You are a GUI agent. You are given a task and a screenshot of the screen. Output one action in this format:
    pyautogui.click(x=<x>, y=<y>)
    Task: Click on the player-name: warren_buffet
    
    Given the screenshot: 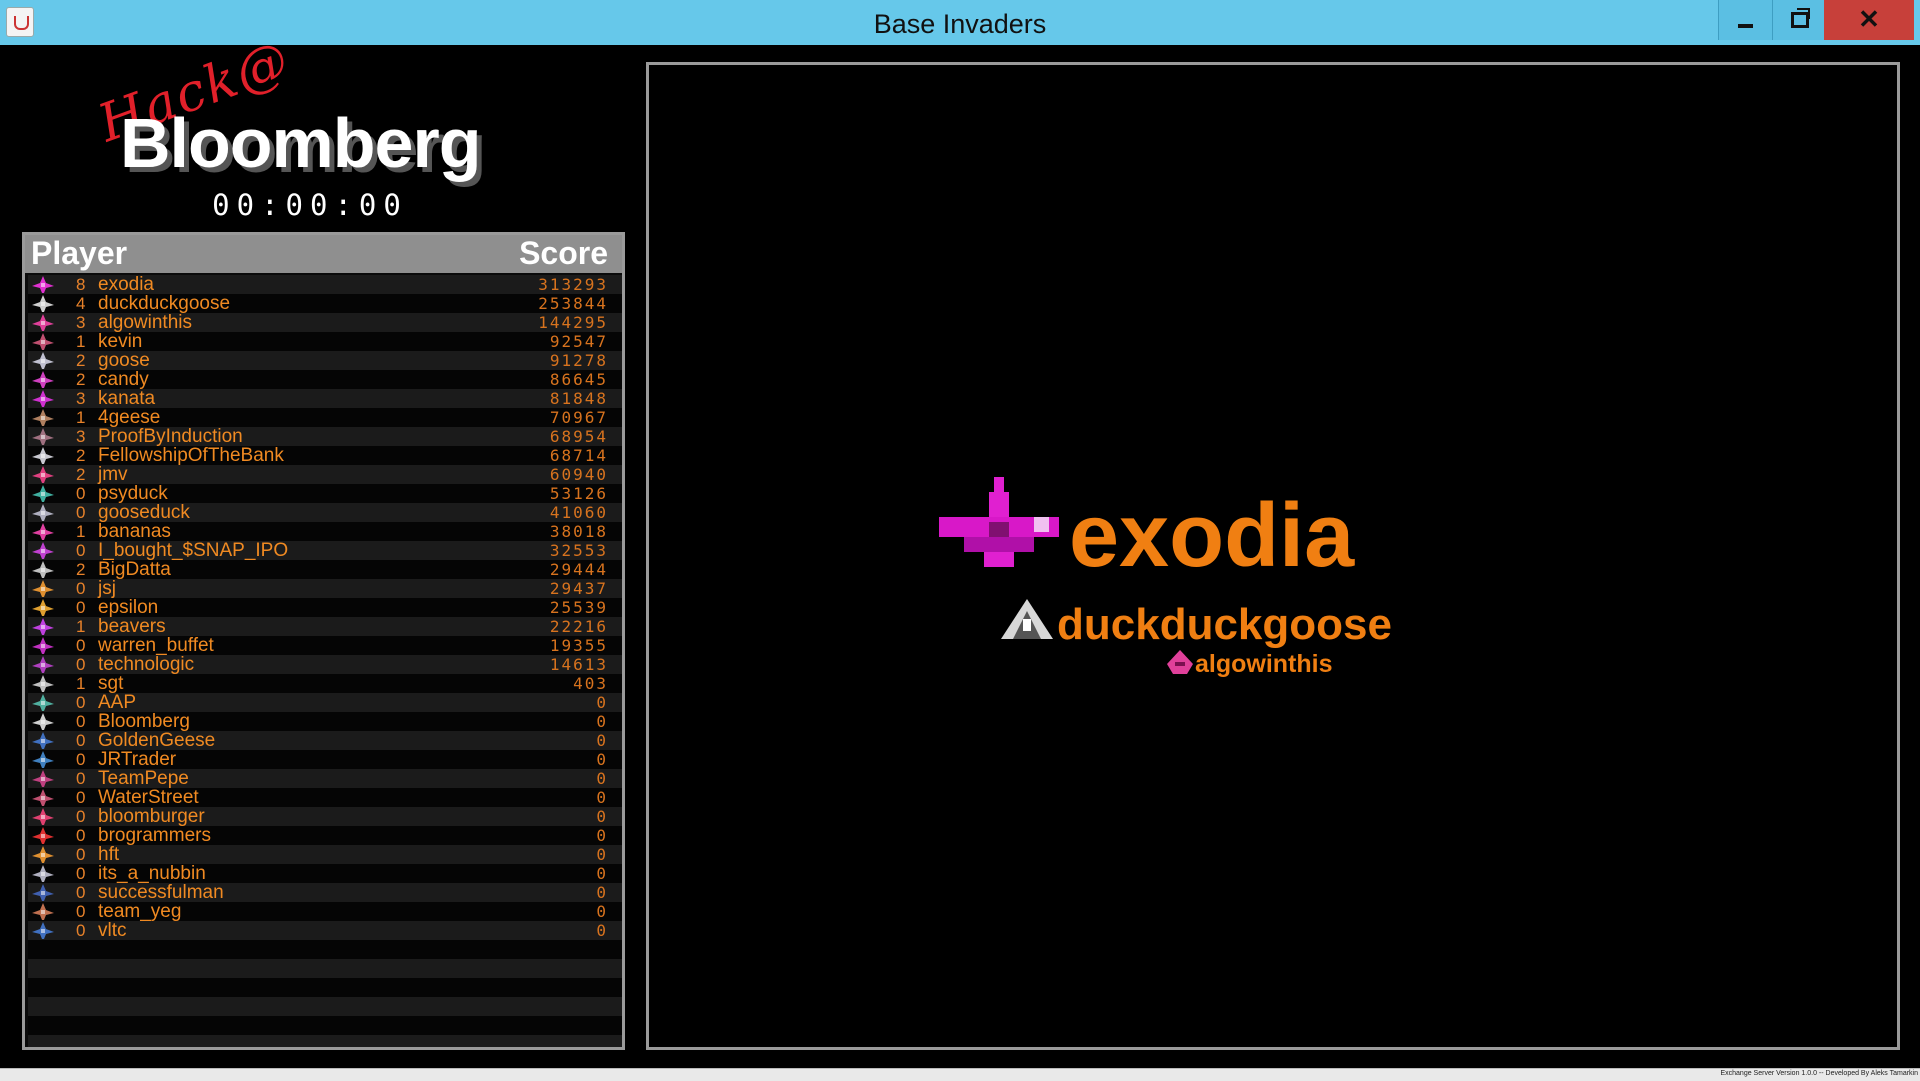 What is the action you would take?
    pyautogui.click(x=156, y=645)
    